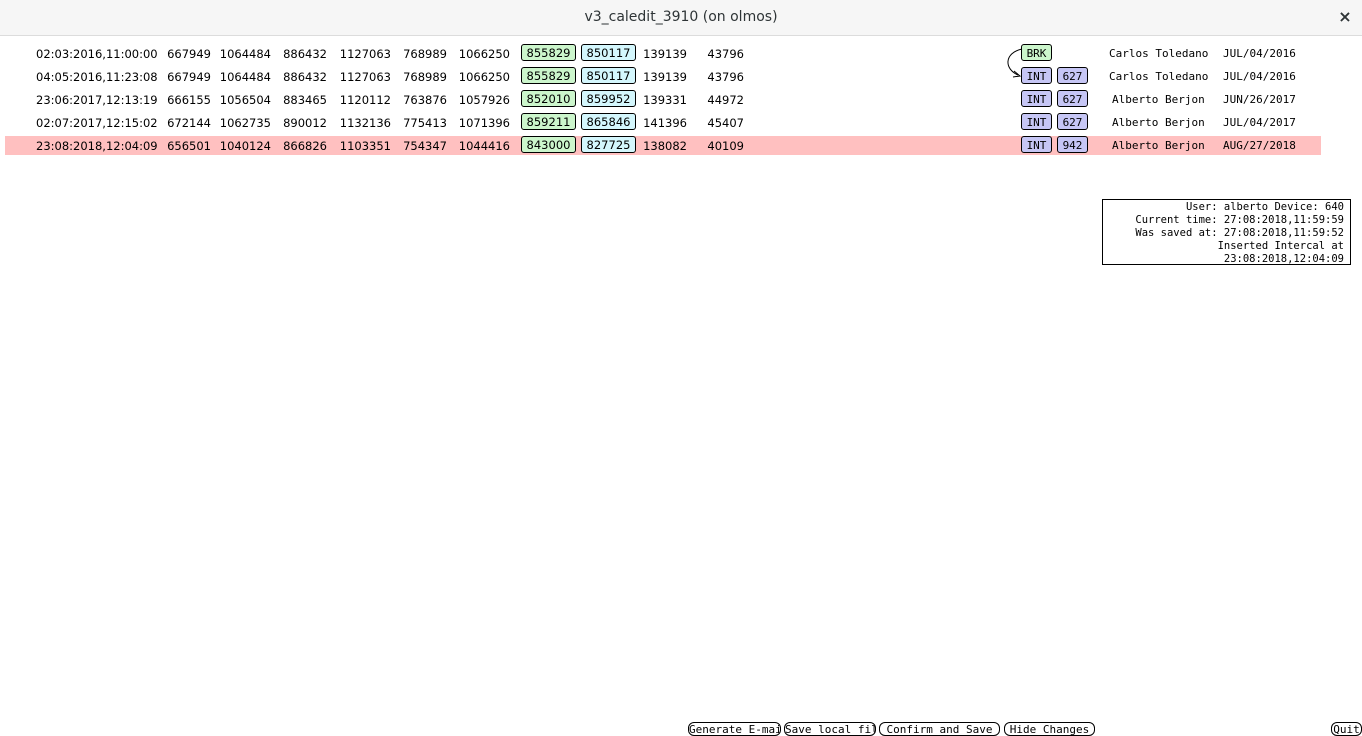 The image size is (1362, 736). What do you see at coordinates (365, 100) in the screenshot?
I see `value-cell: 1120112` at bounding box center [365, 100].